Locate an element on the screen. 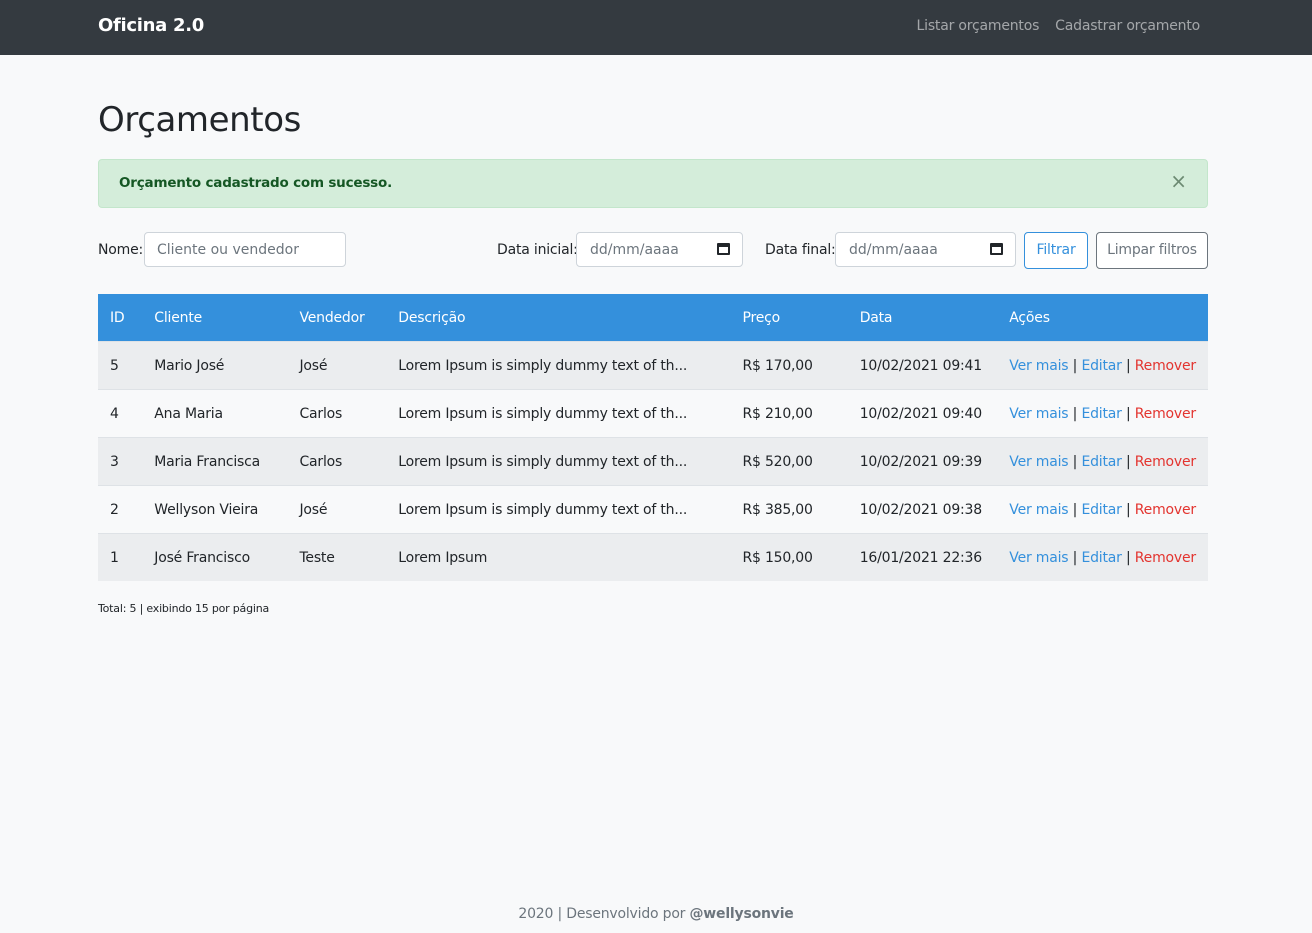  start-date-placeholder: dd/mm/aaaa is located at coordinates (634, 250).